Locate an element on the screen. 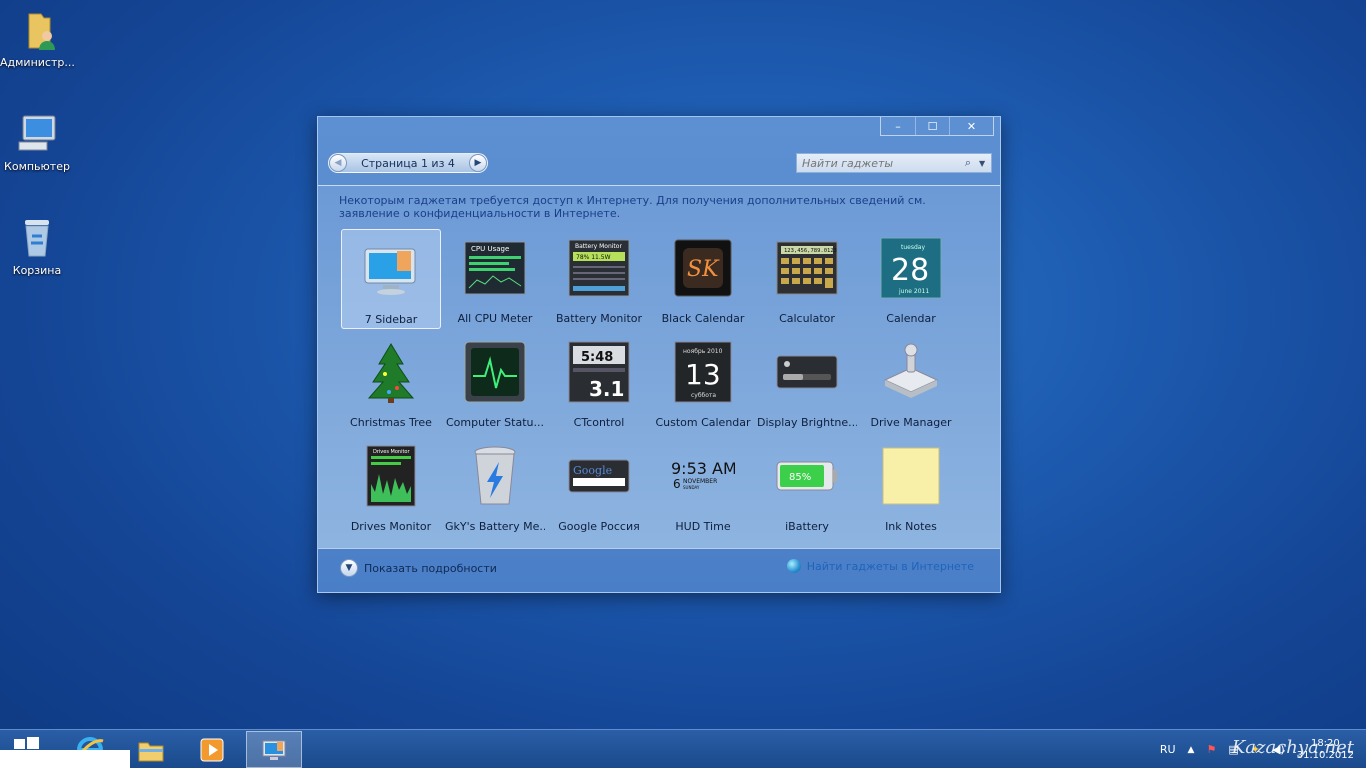 This screenshot has height=768, width=1366. close-button: ✕ is located at coordinates (971, 126).